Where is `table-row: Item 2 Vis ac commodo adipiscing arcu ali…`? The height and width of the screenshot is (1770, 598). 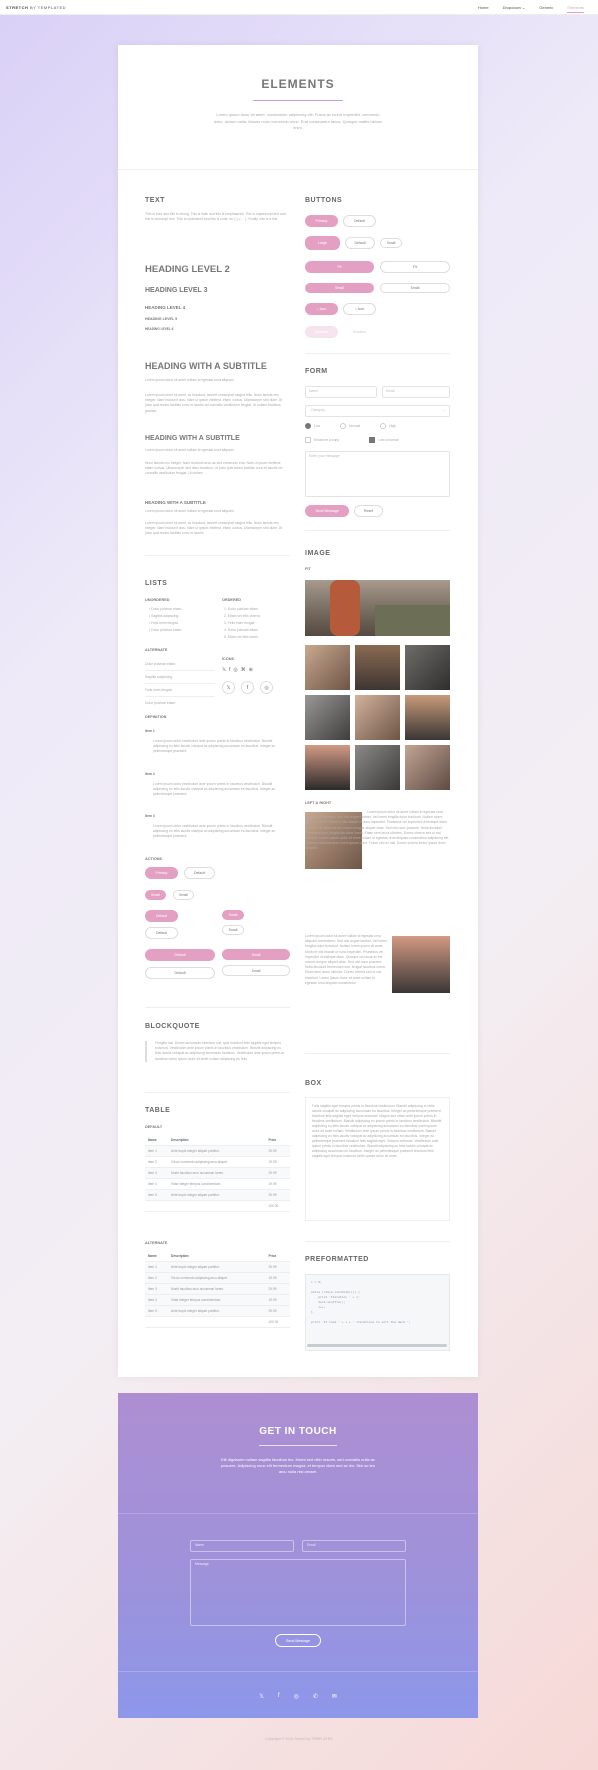 table-row: Item 2 Vis ac commodo adipiscing arcu ali… is located at coordinates (217, 1162).